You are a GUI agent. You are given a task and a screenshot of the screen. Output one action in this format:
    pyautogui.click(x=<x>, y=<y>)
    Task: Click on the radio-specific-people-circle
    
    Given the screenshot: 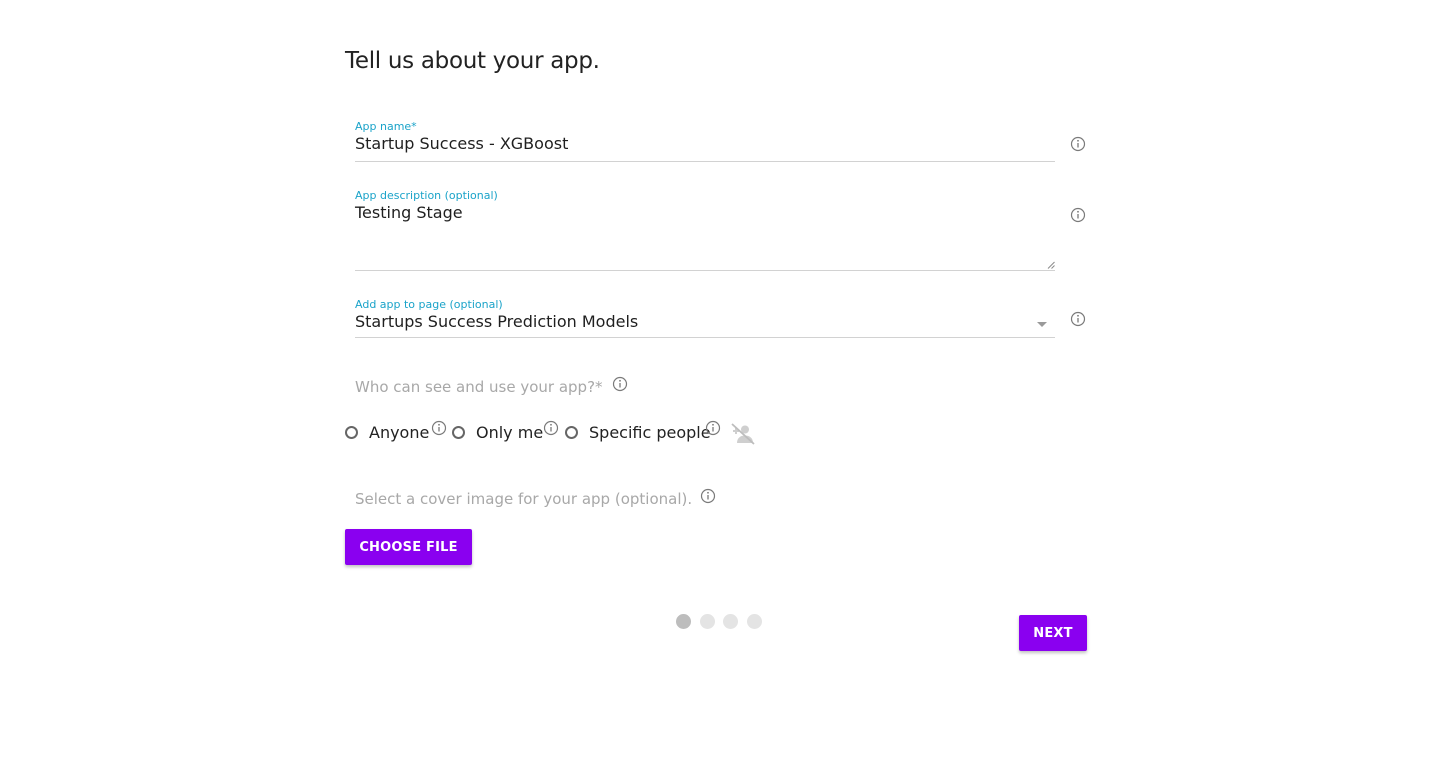 What is the action you would take?
    pyautogui.click(x=571, y=432)
    